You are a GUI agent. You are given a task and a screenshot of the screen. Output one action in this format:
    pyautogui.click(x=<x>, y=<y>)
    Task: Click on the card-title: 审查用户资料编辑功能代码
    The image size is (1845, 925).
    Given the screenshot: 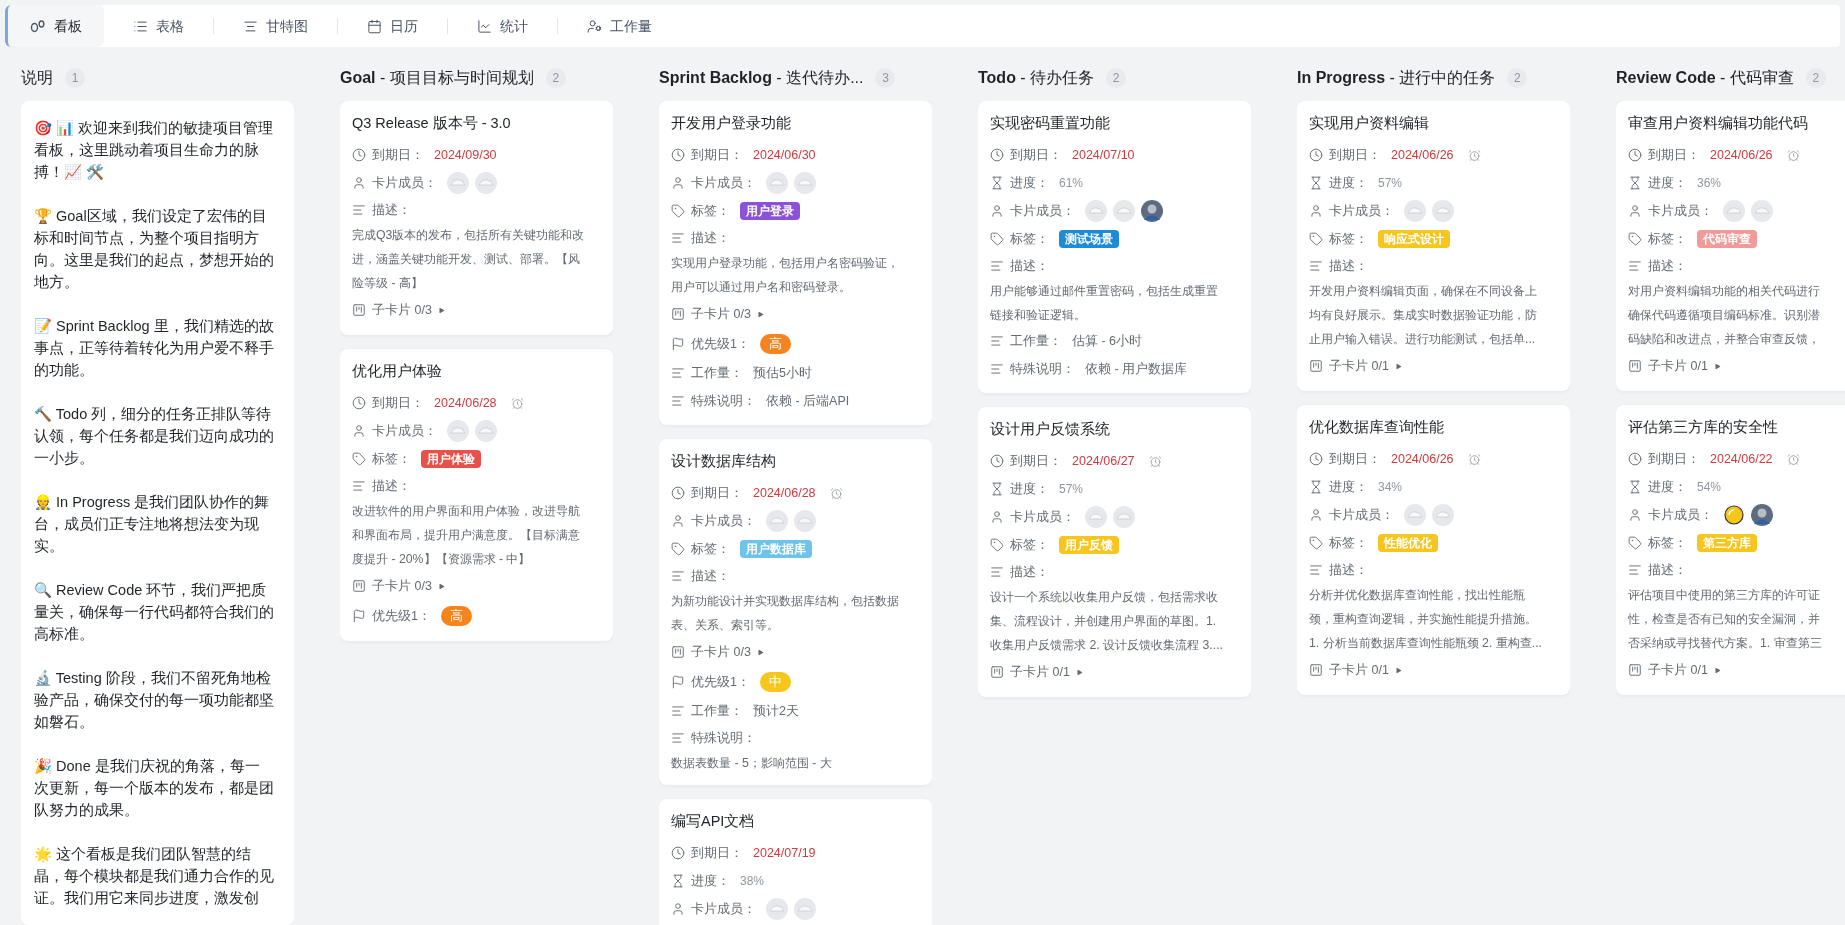 What is the action you would take?
    pyautogui.click(x=1718, y=123)
    